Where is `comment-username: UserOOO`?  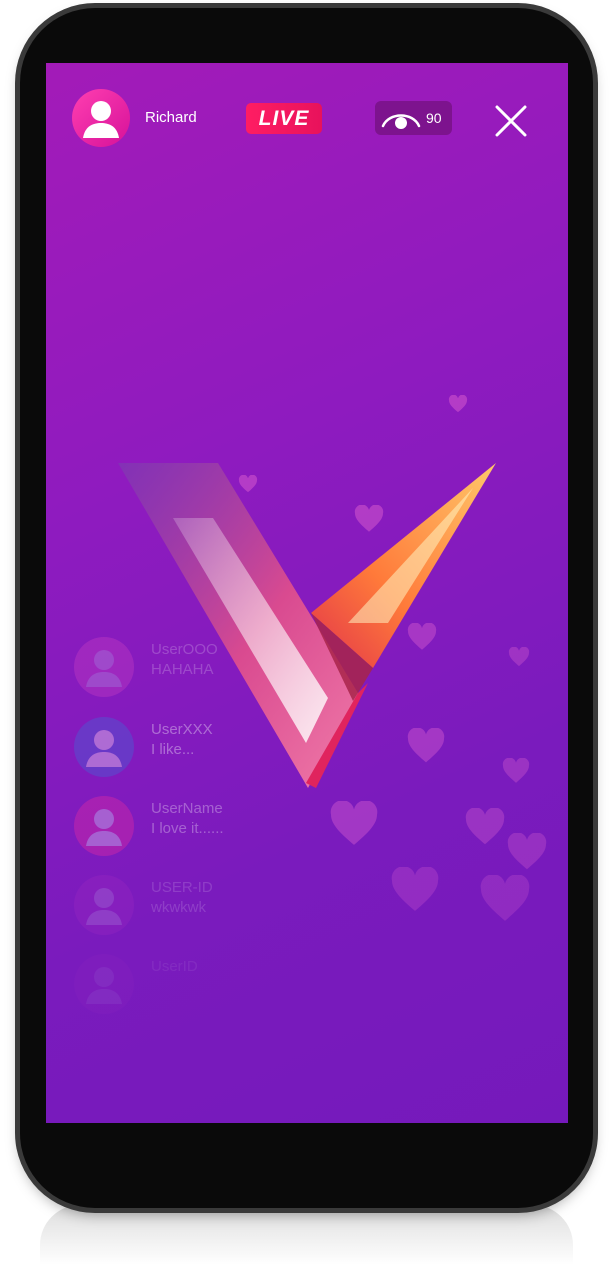
comment-username: UserOOO is located at coordinates (184, 649).